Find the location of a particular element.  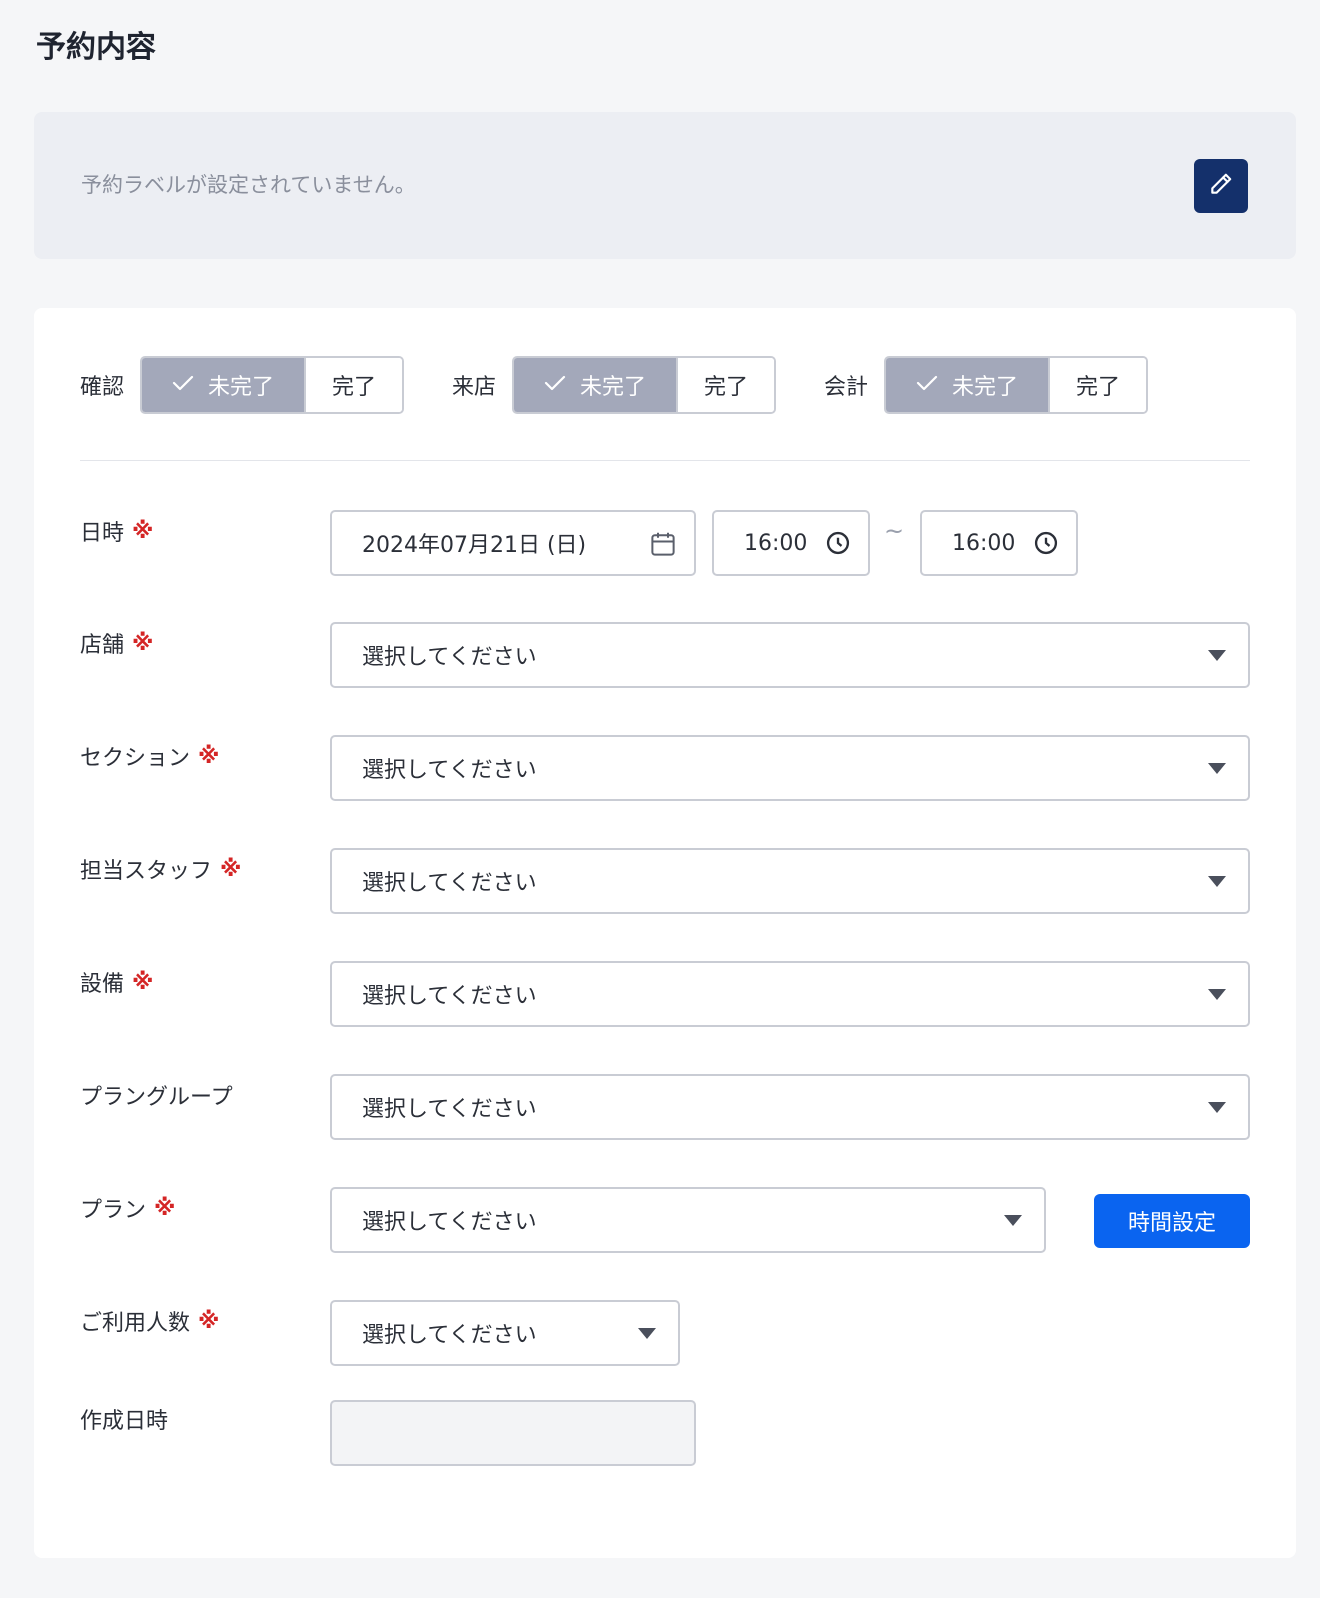

status-confirm: 確認 未完了 完了 is located at coordinates (242, 385).